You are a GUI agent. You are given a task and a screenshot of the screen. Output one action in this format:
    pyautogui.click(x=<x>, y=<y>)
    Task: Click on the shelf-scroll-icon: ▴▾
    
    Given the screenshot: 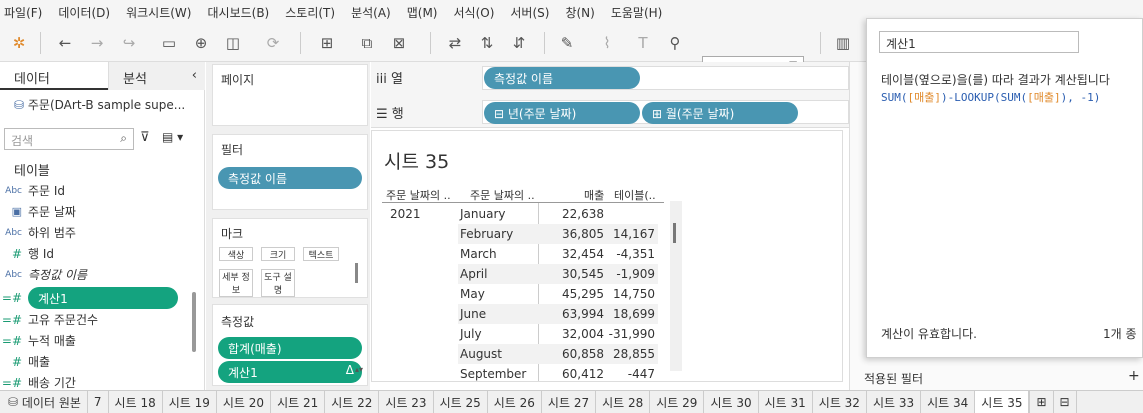 What is the action you would take?
    pyautogui.click(x=359, y=369)
    